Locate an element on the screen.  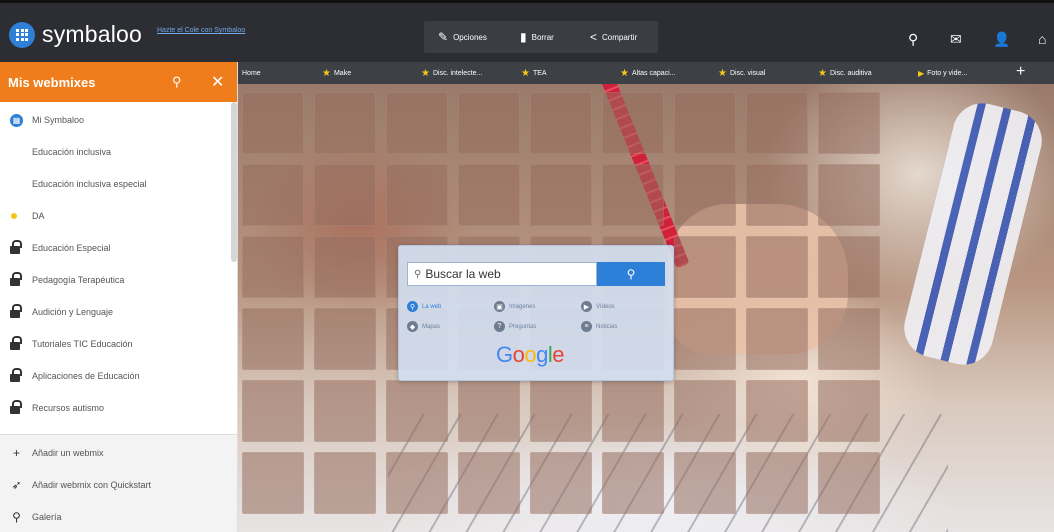
gallery-button: ⚲ Galería is located at coordinates (115, 516).